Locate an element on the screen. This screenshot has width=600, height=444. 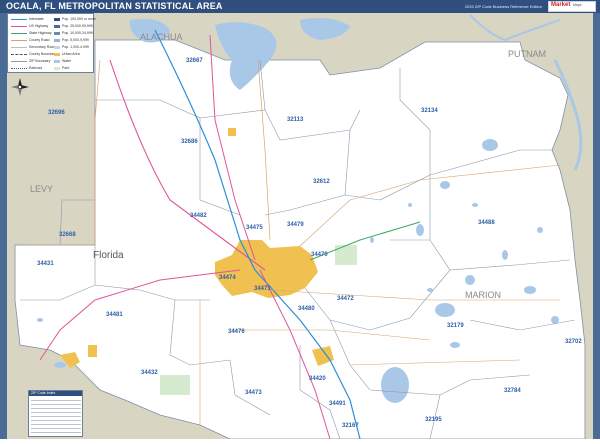
zip-label: 34479 is located at coordinates (295, 225).